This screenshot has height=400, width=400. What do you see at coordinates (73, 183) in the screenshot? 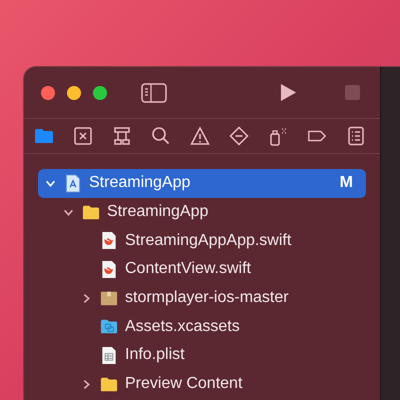
I see `project-file-icon` at bounding box center [73, 183].